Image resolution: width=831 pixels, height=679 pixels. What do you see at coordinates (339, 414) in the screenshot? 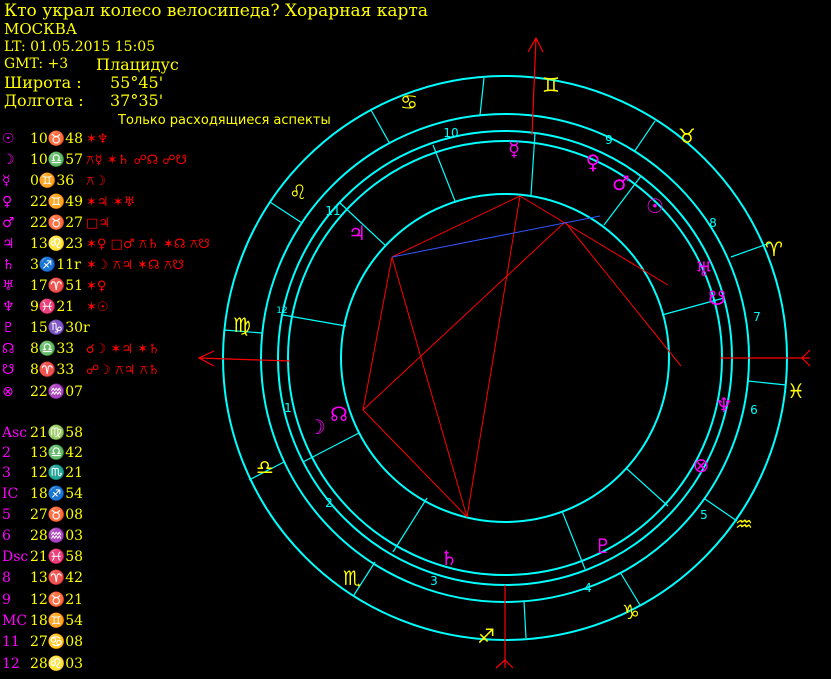
I see `north-node-icon: ☊` at bounding box center [339, 414].